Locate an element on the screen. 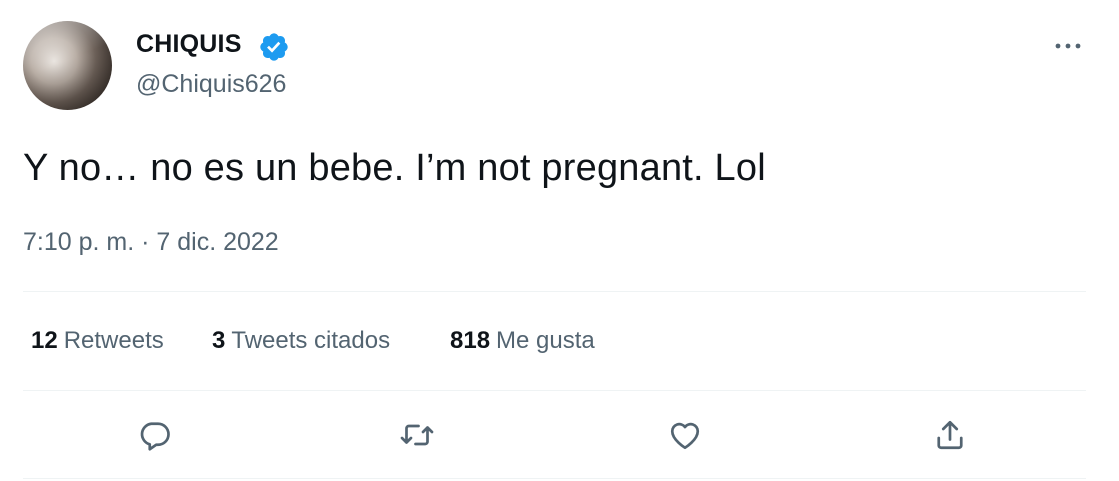 The height and width of the screenshot is (481, 1119). likes-count: 818 is located at coordinates (470, 340).